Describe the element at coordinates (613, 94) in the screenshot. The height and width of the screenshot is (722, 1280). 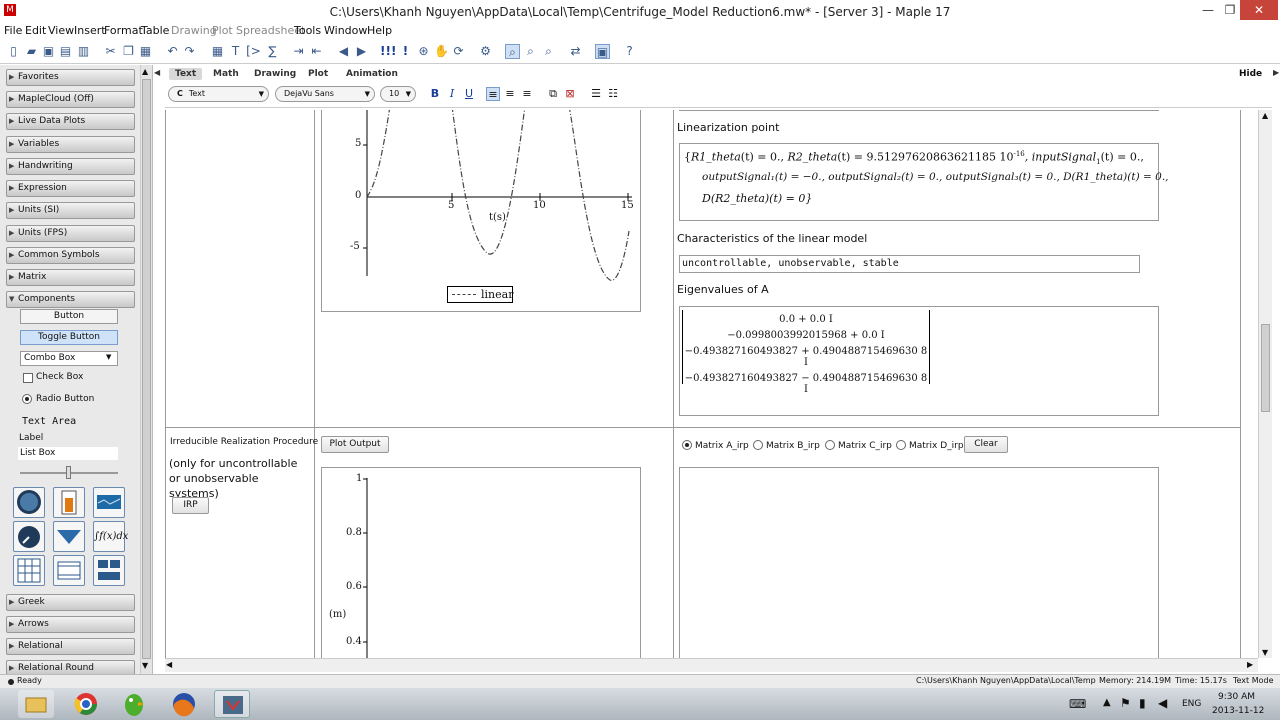
I see `numbered-list-icon: ☷` at that location.